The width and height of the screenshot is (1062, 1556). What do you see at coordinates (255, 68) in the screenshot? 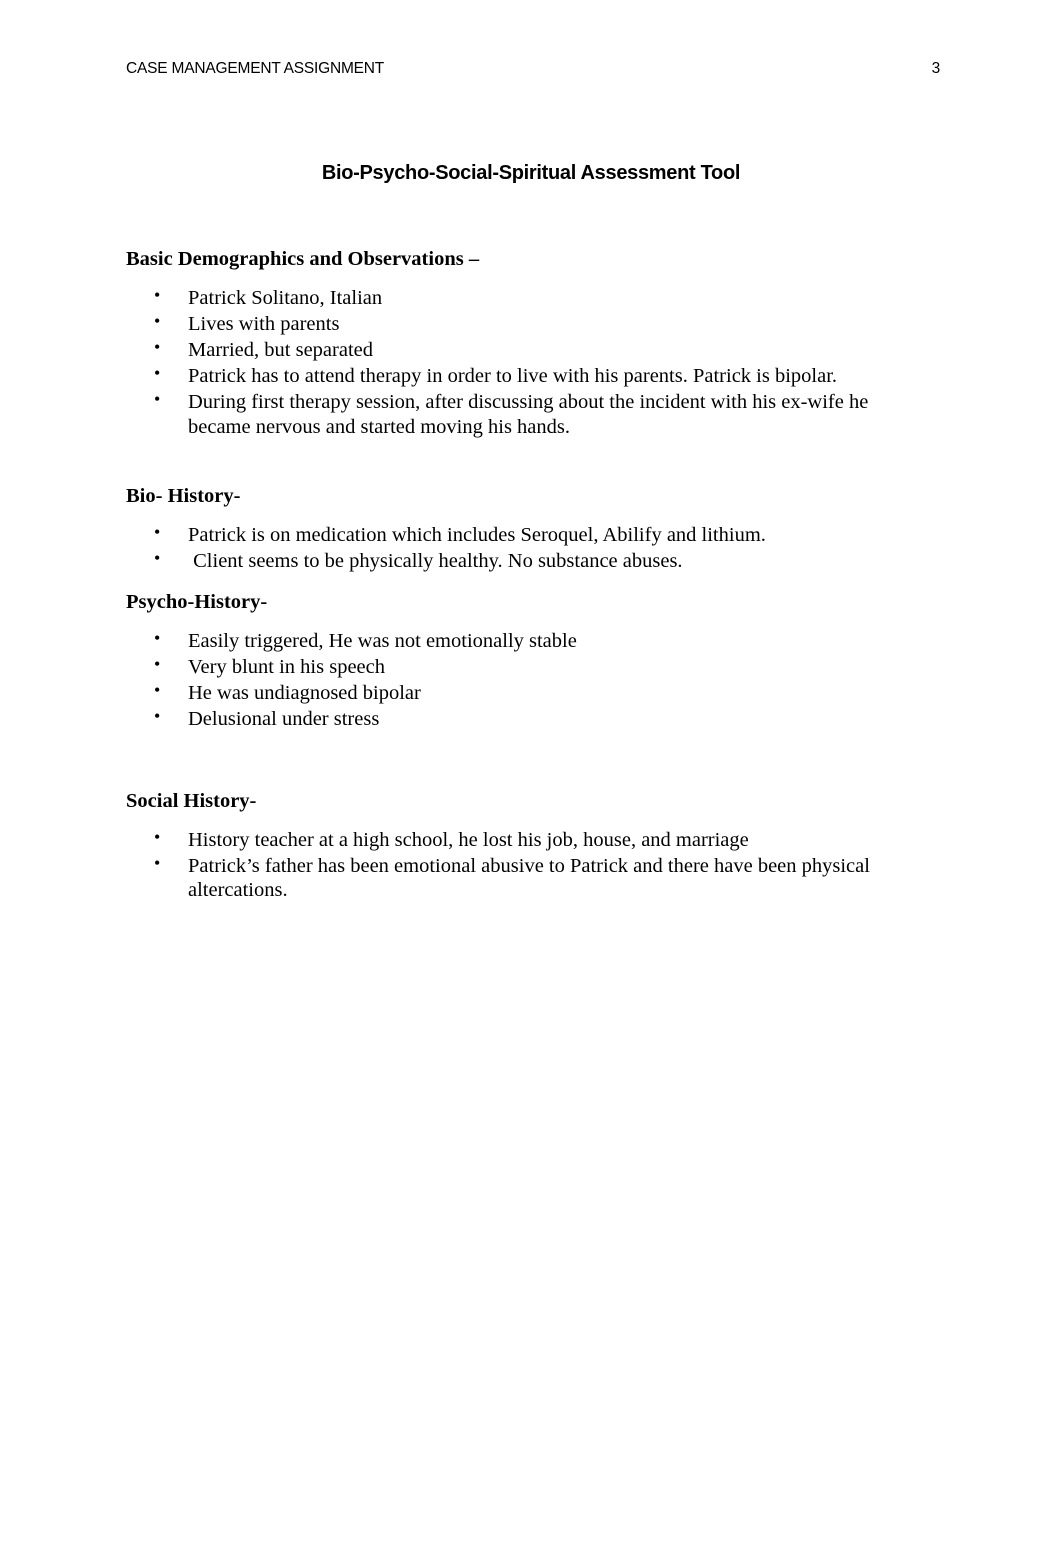
I see `running-title: CASE MANAGEMENT ASSIGNMENT` at bounding box center [255, 68].